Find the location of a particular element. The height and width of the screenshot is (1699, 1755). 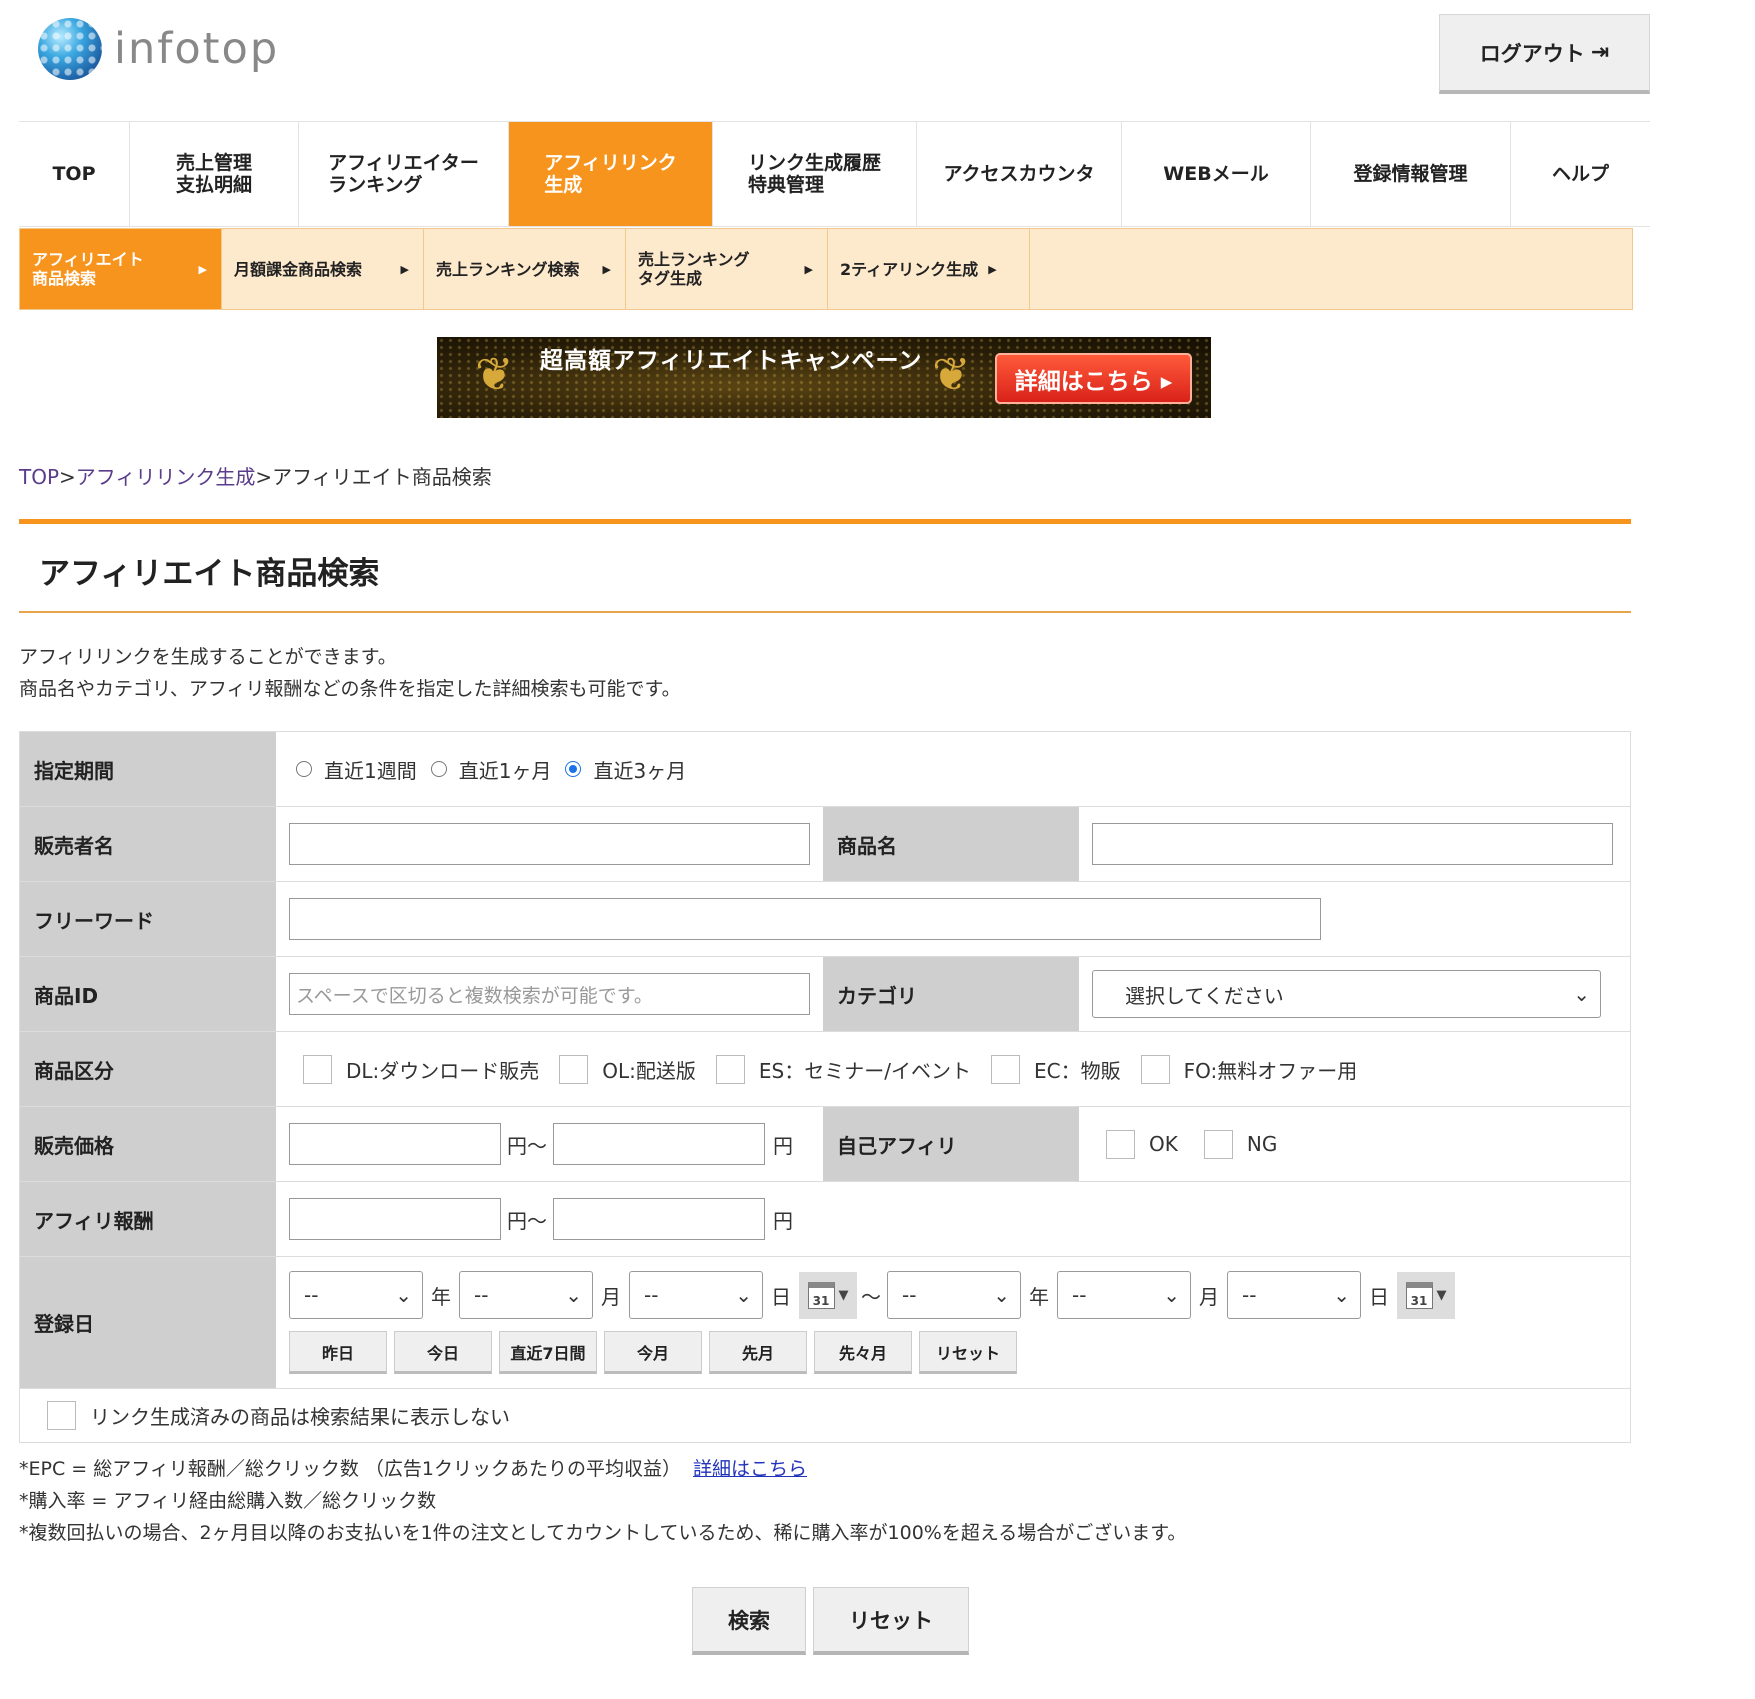

product-name-input is located at coordinates (1352, 844).